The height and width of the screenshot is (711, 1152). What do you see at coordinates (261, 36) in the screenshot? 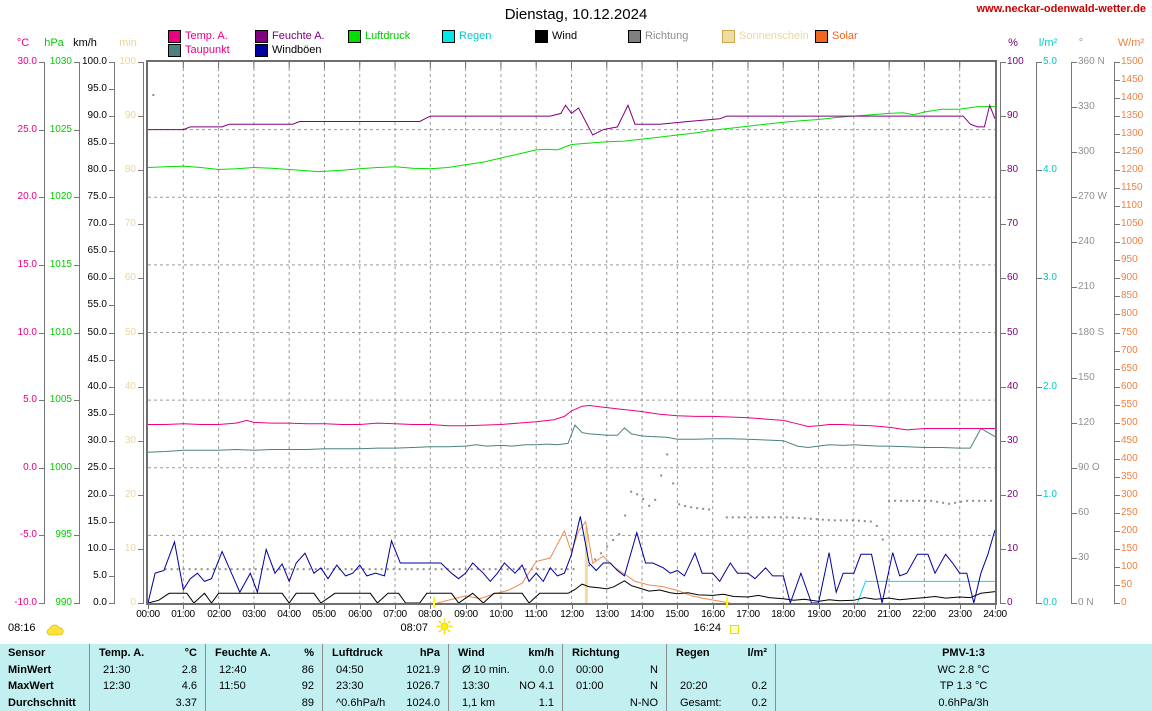
I see `legend-swatch-feuchtea` at bounding box center [261, 36].